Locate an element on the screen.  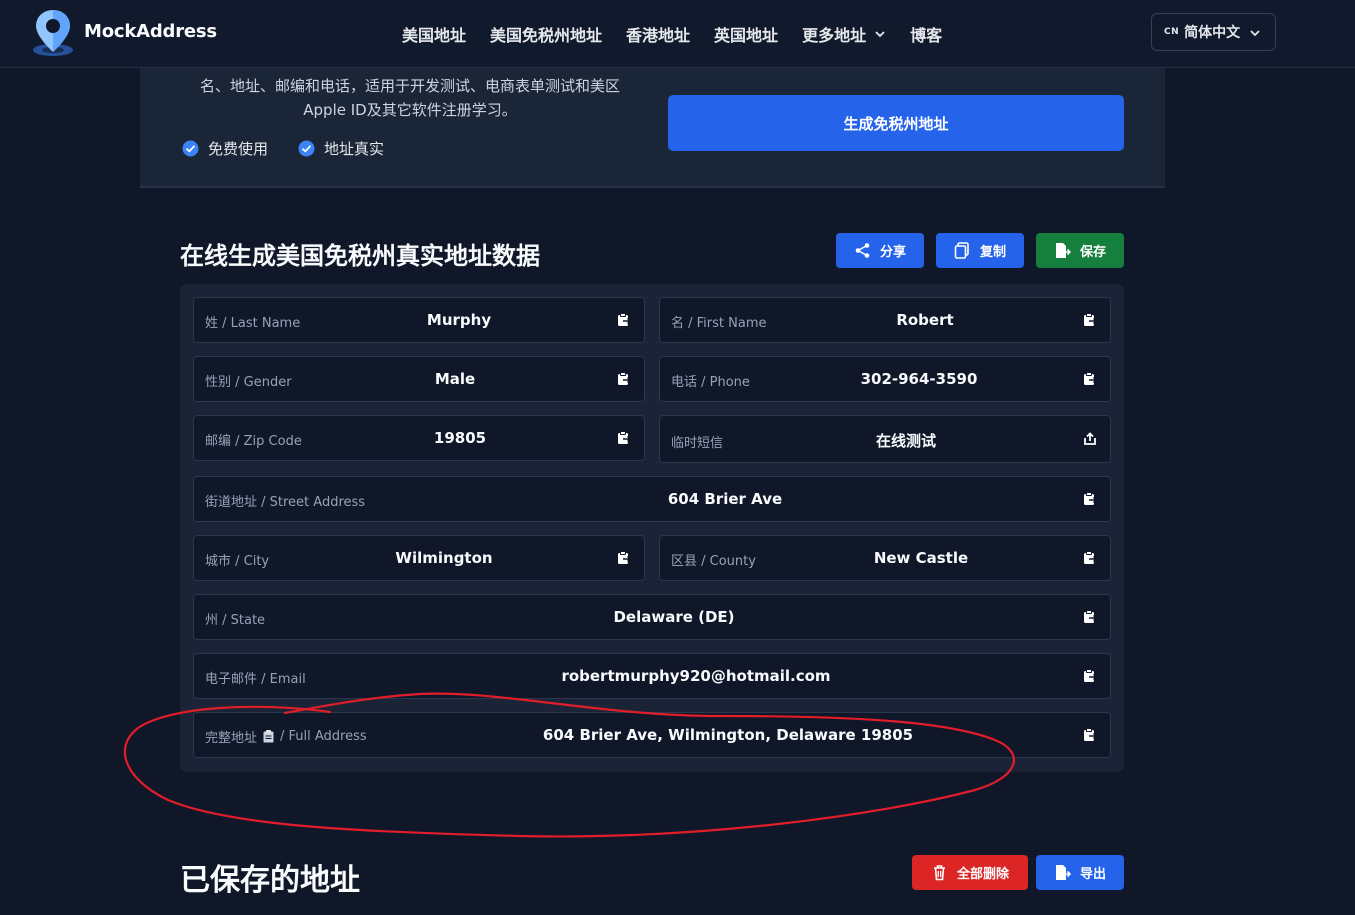
field-zip-code: 邮编 / Zip Code 19805 is located at coordinates (419, 438).